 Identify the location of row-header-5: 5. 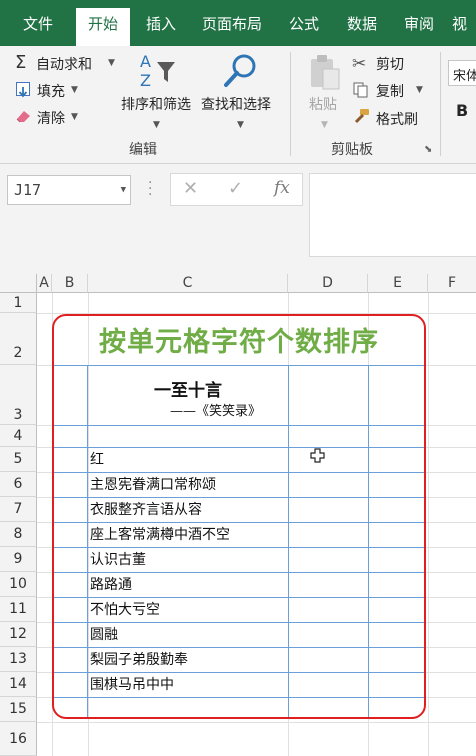
(18, 459).